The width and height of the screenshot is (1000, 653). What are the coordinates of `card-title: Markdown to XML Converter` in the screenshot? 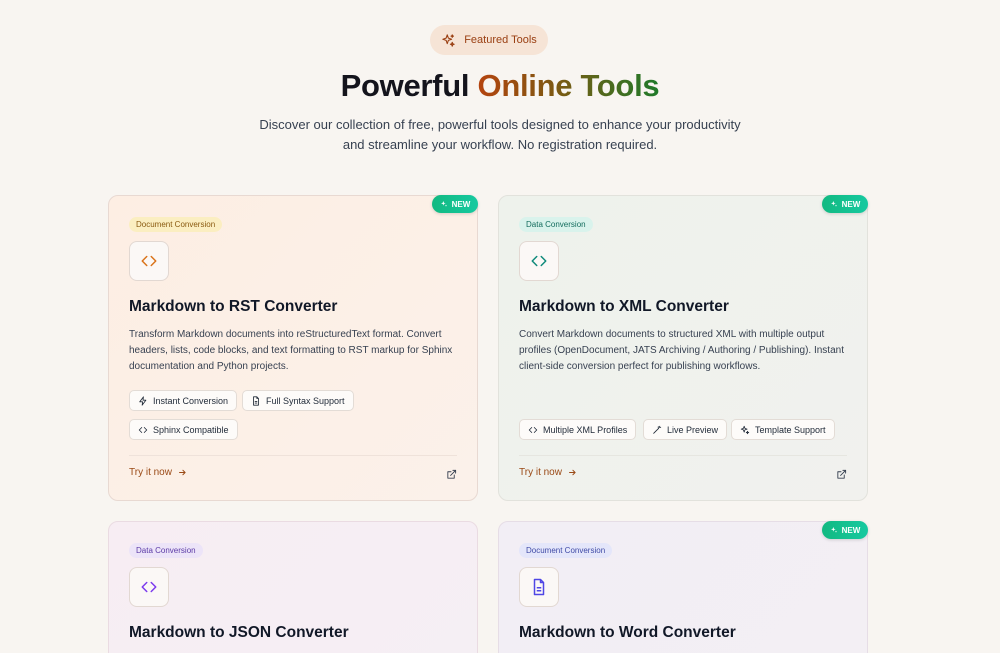 It's located at (624, 306).